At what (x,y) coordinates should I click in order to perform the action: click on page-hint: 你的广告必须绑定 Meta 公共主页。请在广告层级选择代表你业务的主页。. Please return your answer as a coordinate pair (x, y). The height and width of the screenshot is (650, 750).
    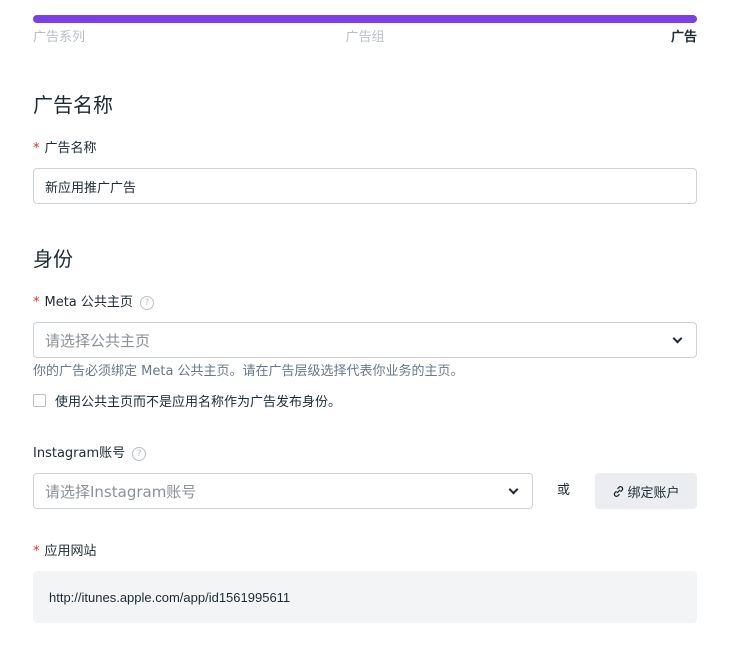
    Looking at the image, I should click on (248, 371).